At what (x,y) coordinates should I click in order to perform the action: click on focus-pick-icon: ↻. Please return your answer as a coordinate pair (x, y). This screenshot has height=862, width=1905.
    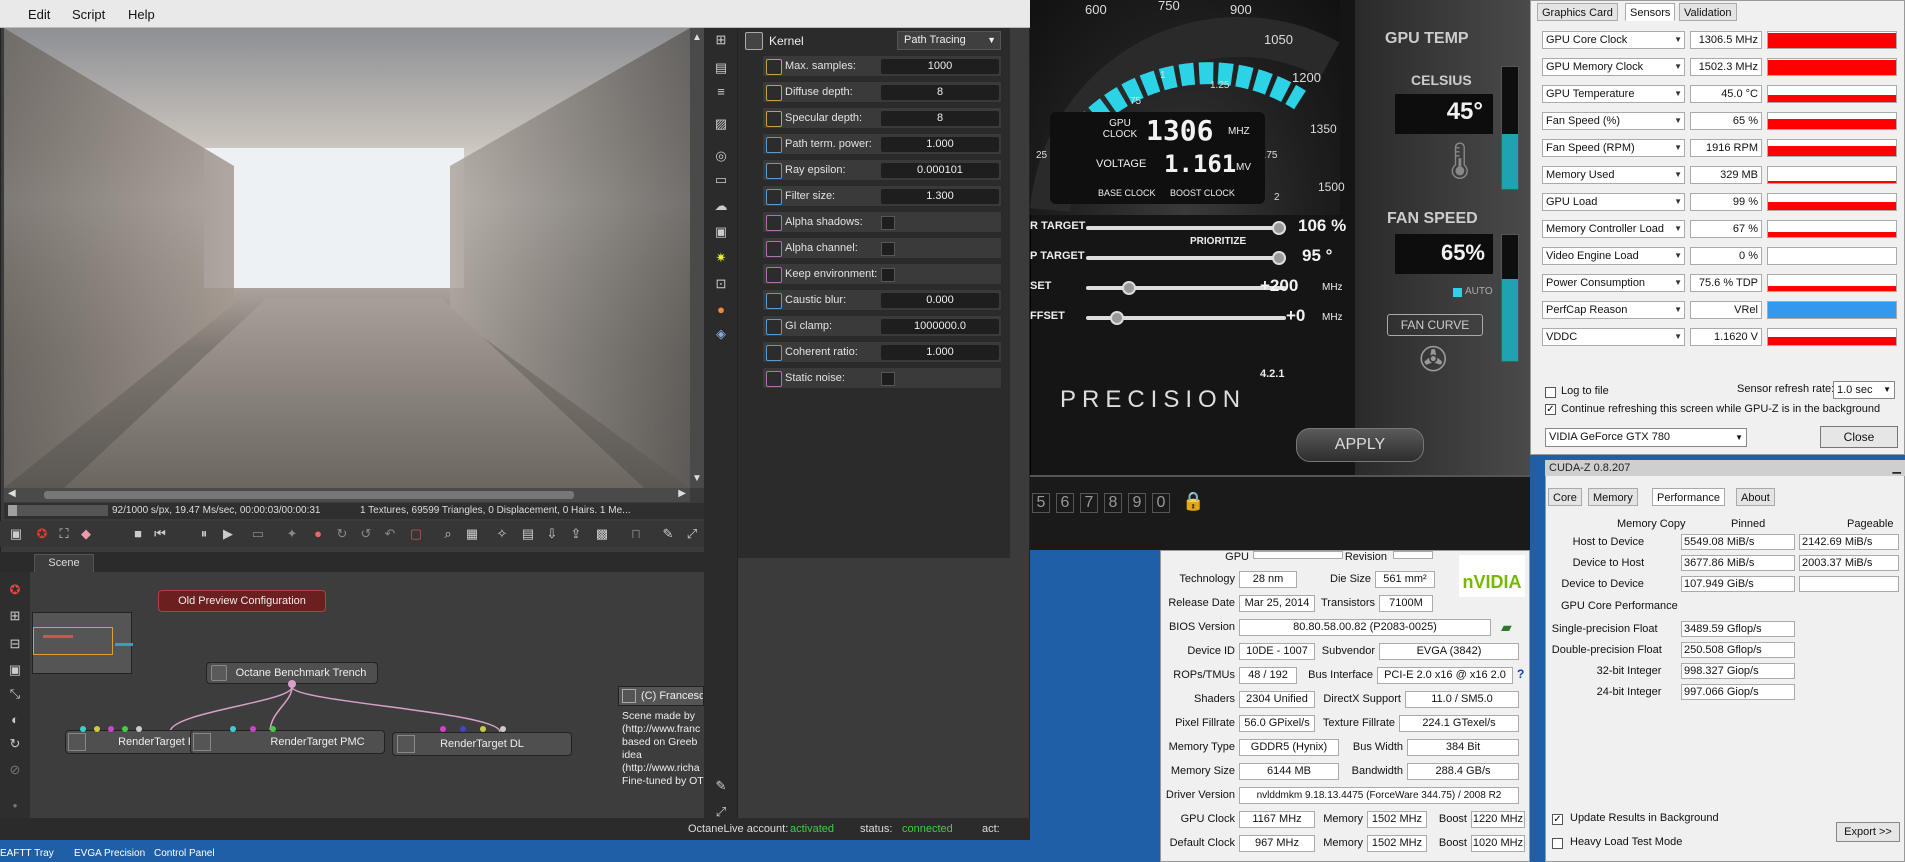
    Looking at the image, I should click on (342, 534).